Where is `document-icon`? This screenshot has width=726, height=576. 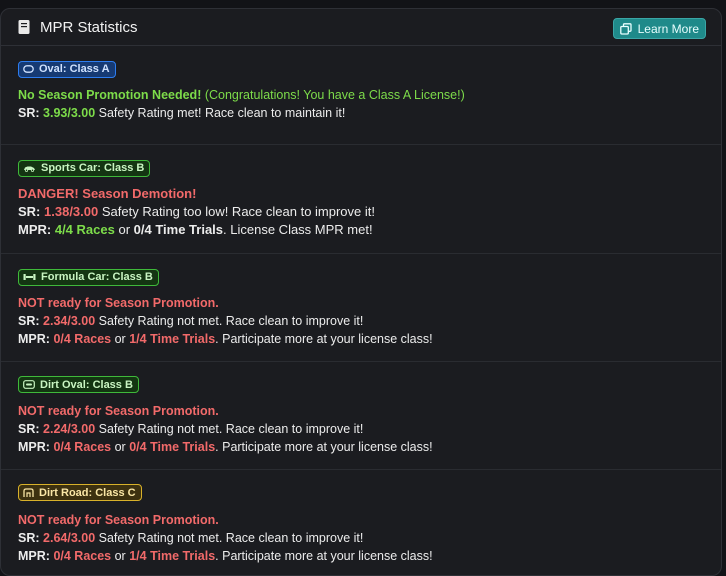
document-icon is located at coordinates (24, 27).